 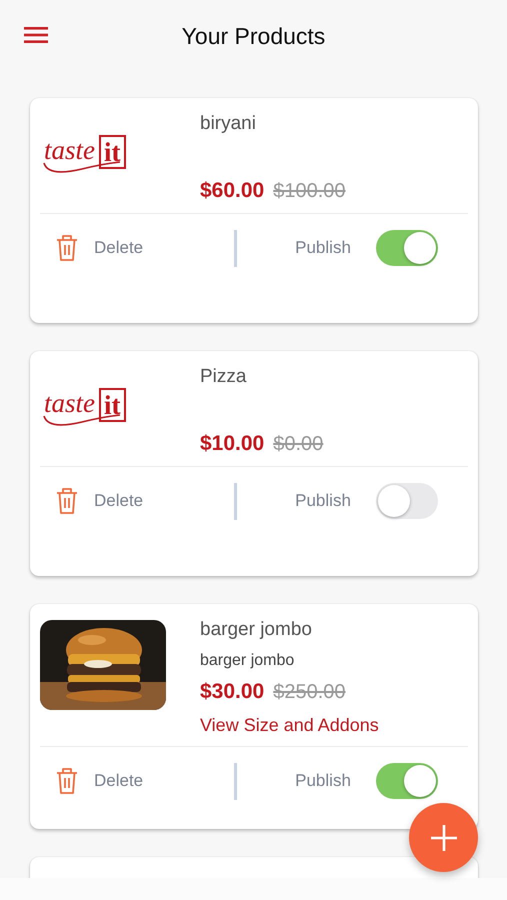 I want to click on price: $30.00, so click(x=232, y=692).